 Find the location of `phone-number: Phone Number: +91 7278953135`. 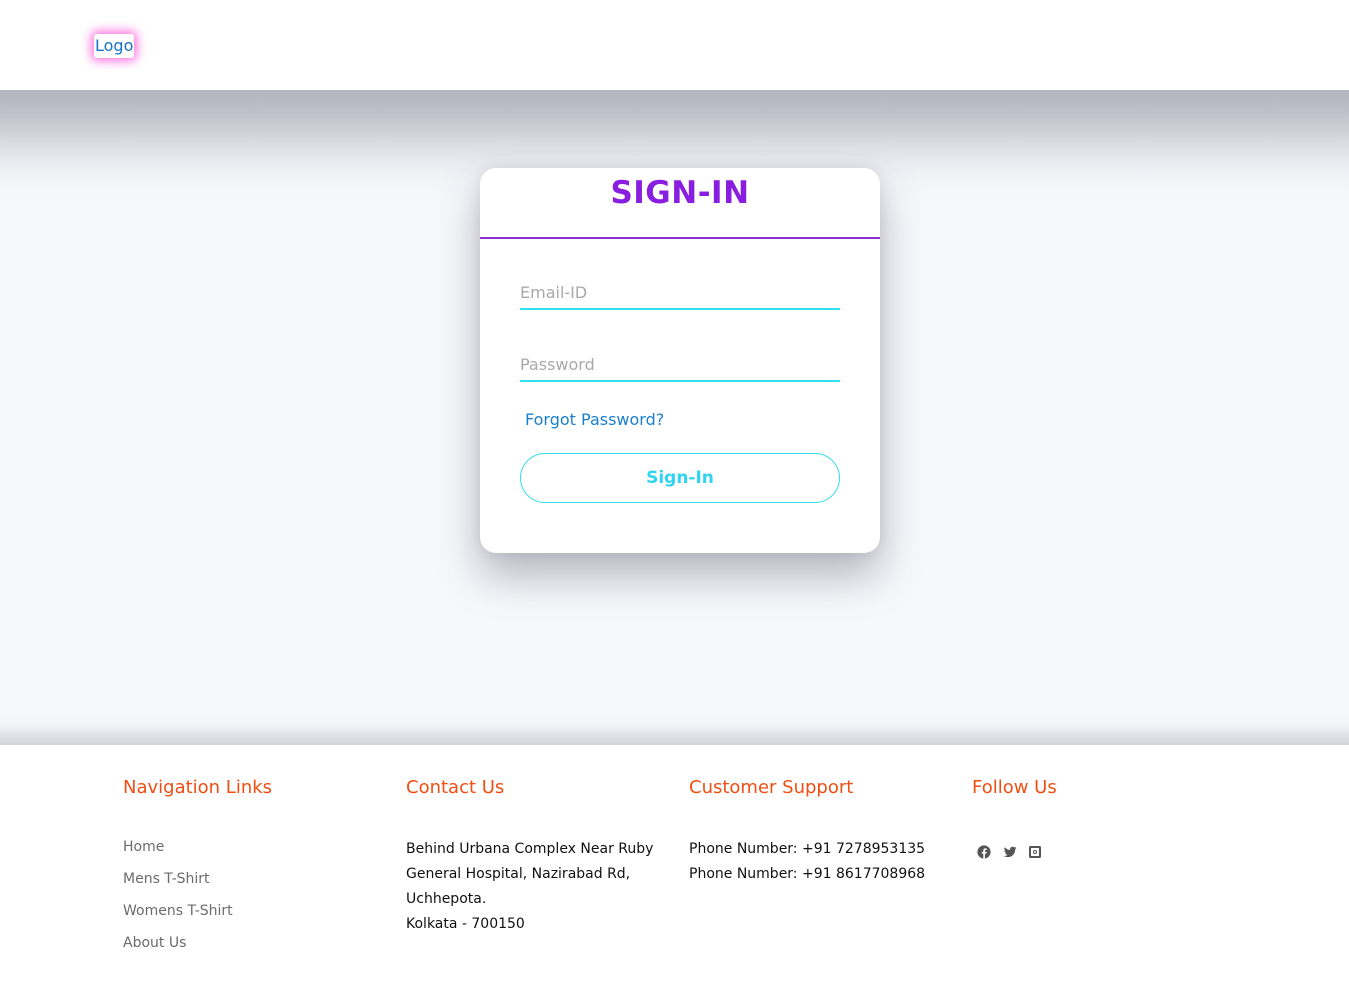

phone-number: Phone Number: +91 7278953135 is located at coordinates (807, 849).